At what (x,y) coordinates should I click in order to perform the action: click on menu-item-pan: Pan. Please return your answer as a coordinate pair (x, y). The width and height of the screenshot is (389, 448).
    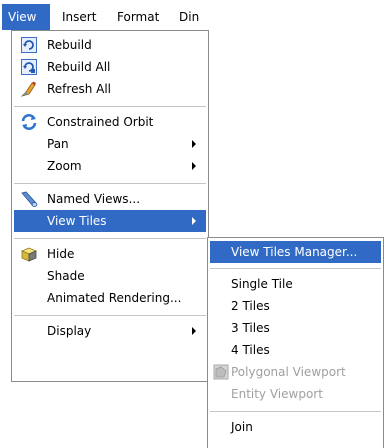
    Looking at the image, I should click on (110, 144).